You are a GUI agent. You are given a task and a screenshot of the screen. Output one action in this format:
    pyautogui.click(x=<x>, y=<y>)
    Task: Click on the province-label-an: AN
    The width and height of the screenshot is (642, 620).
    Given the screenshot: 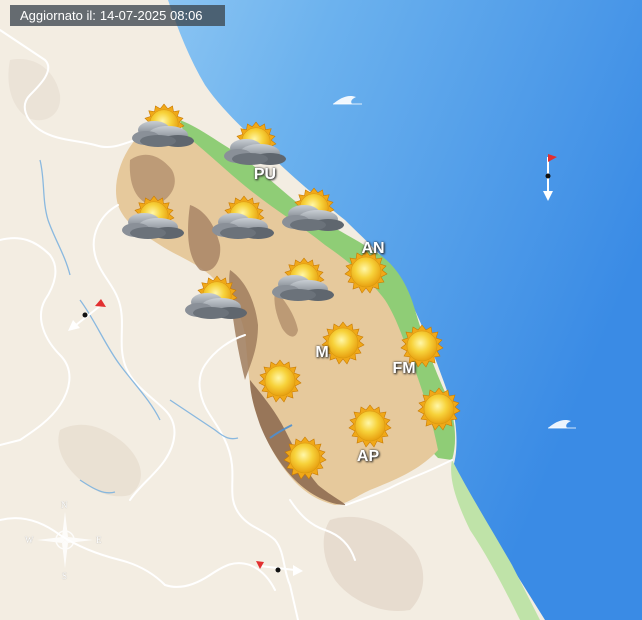 What is the action you would take?
    pyautogui.click(x=373, y=248)
    